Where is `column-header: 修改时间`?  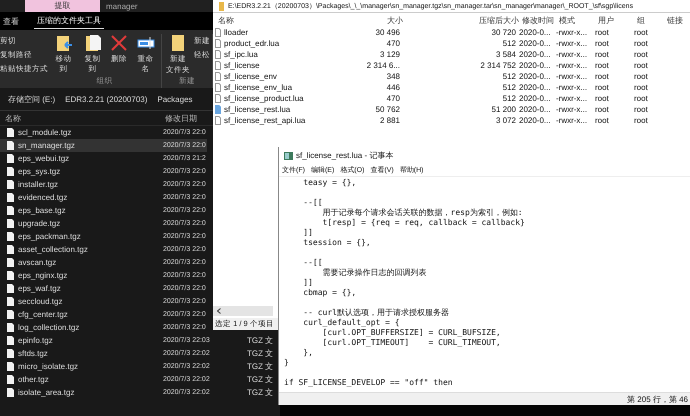
column-header: 修改时间 is located at coordinates (537, 20).